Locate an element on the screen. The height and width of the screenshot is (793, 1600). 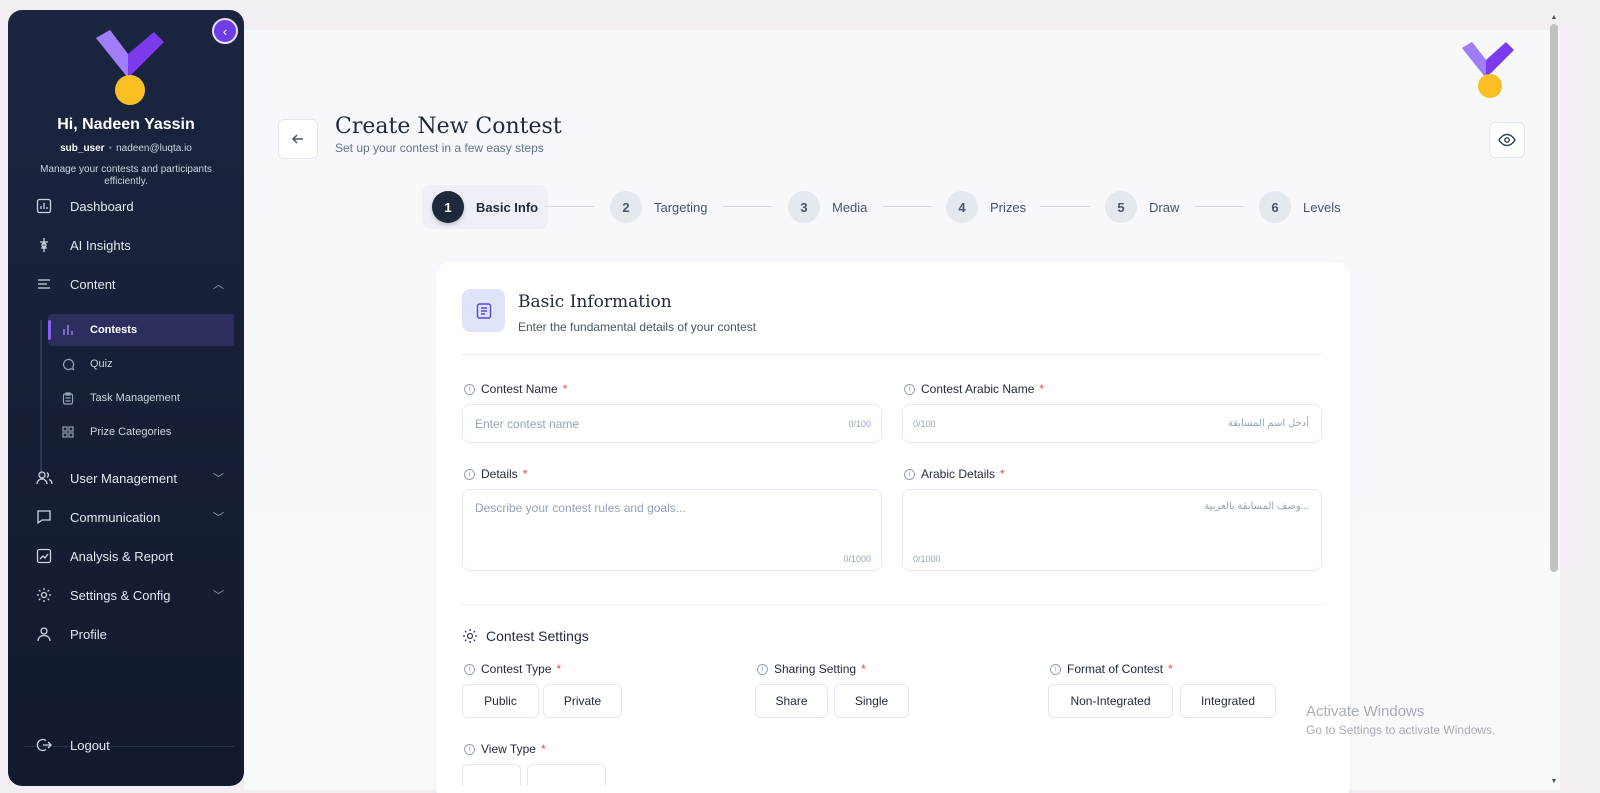
eye-icon is located at coordinates (1507, 140).